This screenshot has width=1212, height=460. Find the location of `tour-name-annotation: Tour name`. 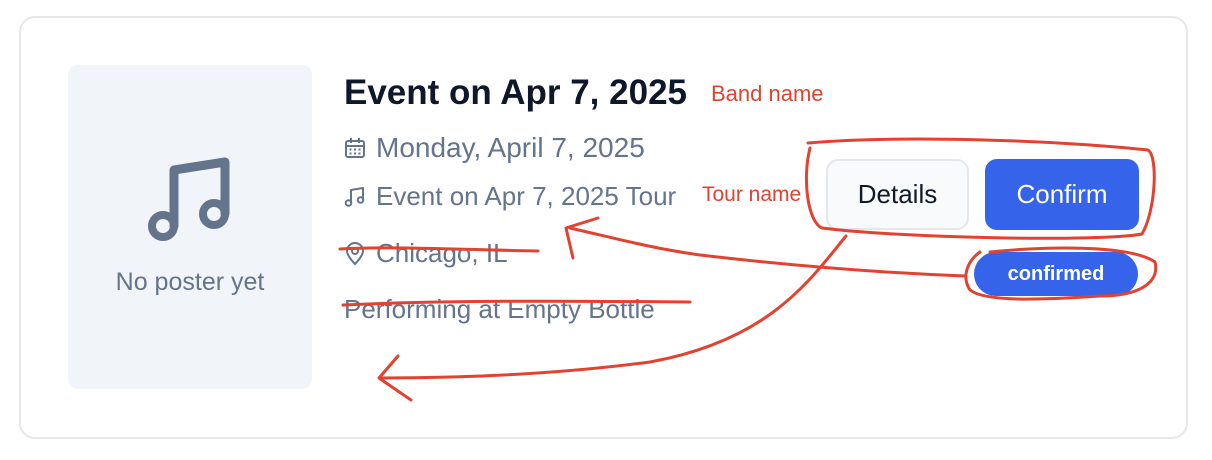

tour-name-annotation: Tour name is located at coordinates (752, 194).